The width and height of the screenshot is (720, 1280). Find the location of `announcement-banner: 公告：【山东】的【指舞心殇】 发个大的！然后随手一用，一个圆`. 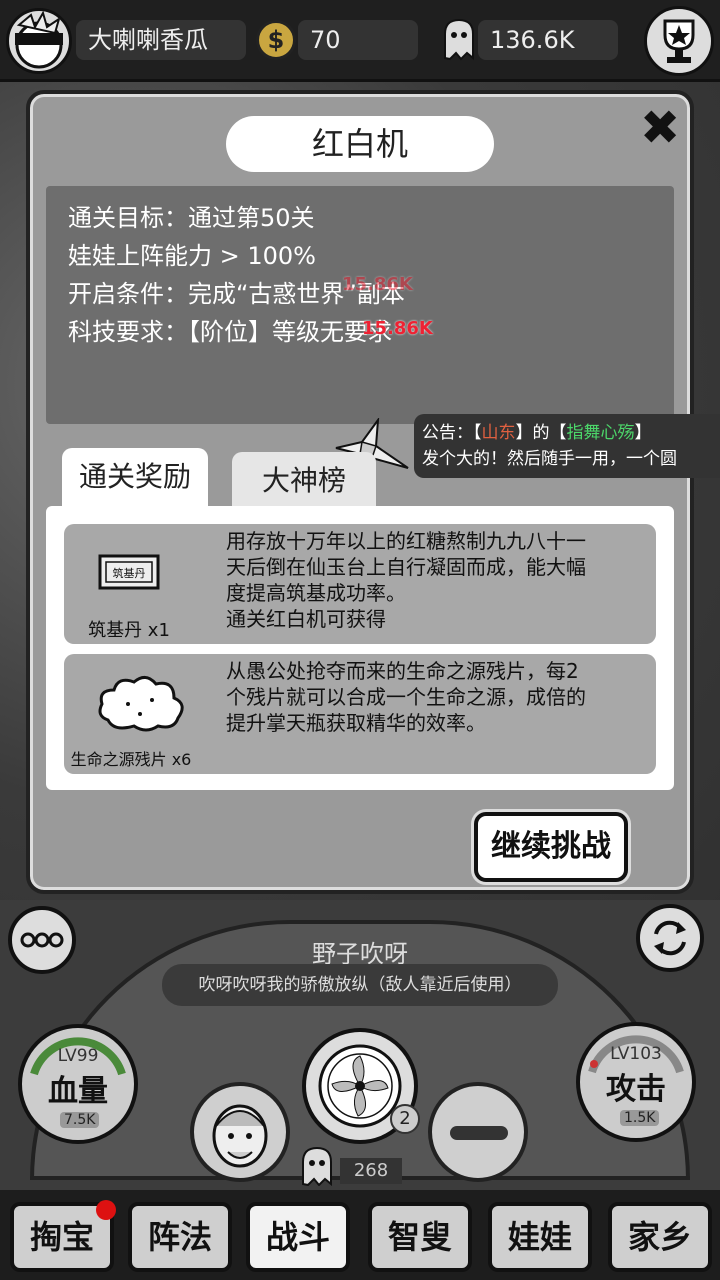

announcement-banner: 公告：【山东】的【指舞心殇】 发个大的！然后随手一用，一个圆 is located at coordinates (567, 446).